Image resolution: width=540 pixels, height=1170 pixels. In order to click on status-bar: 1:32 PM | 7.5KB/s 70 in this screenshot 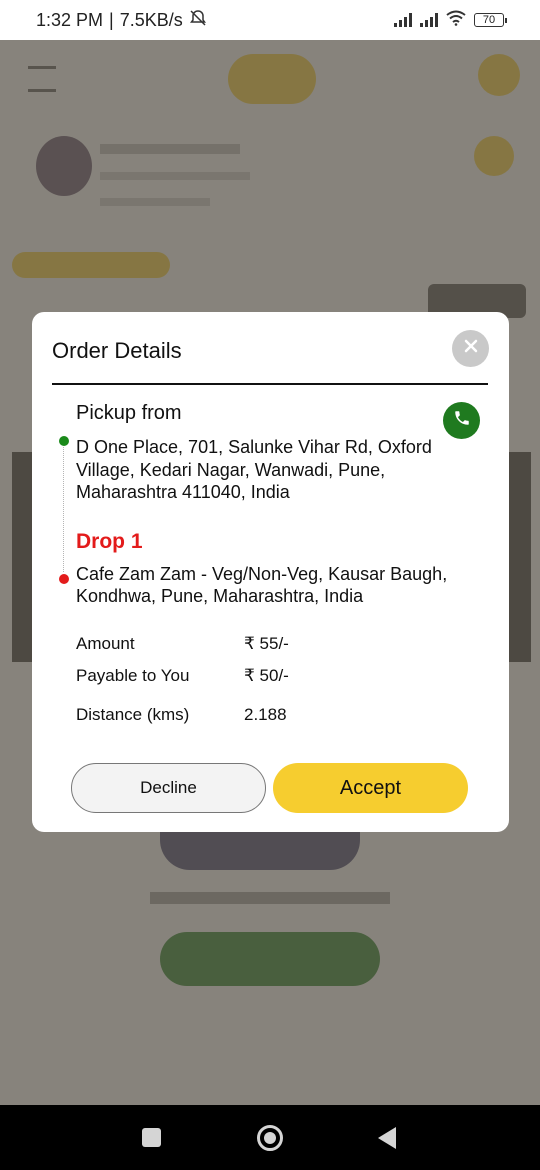, I will do `click(270, 20)`.